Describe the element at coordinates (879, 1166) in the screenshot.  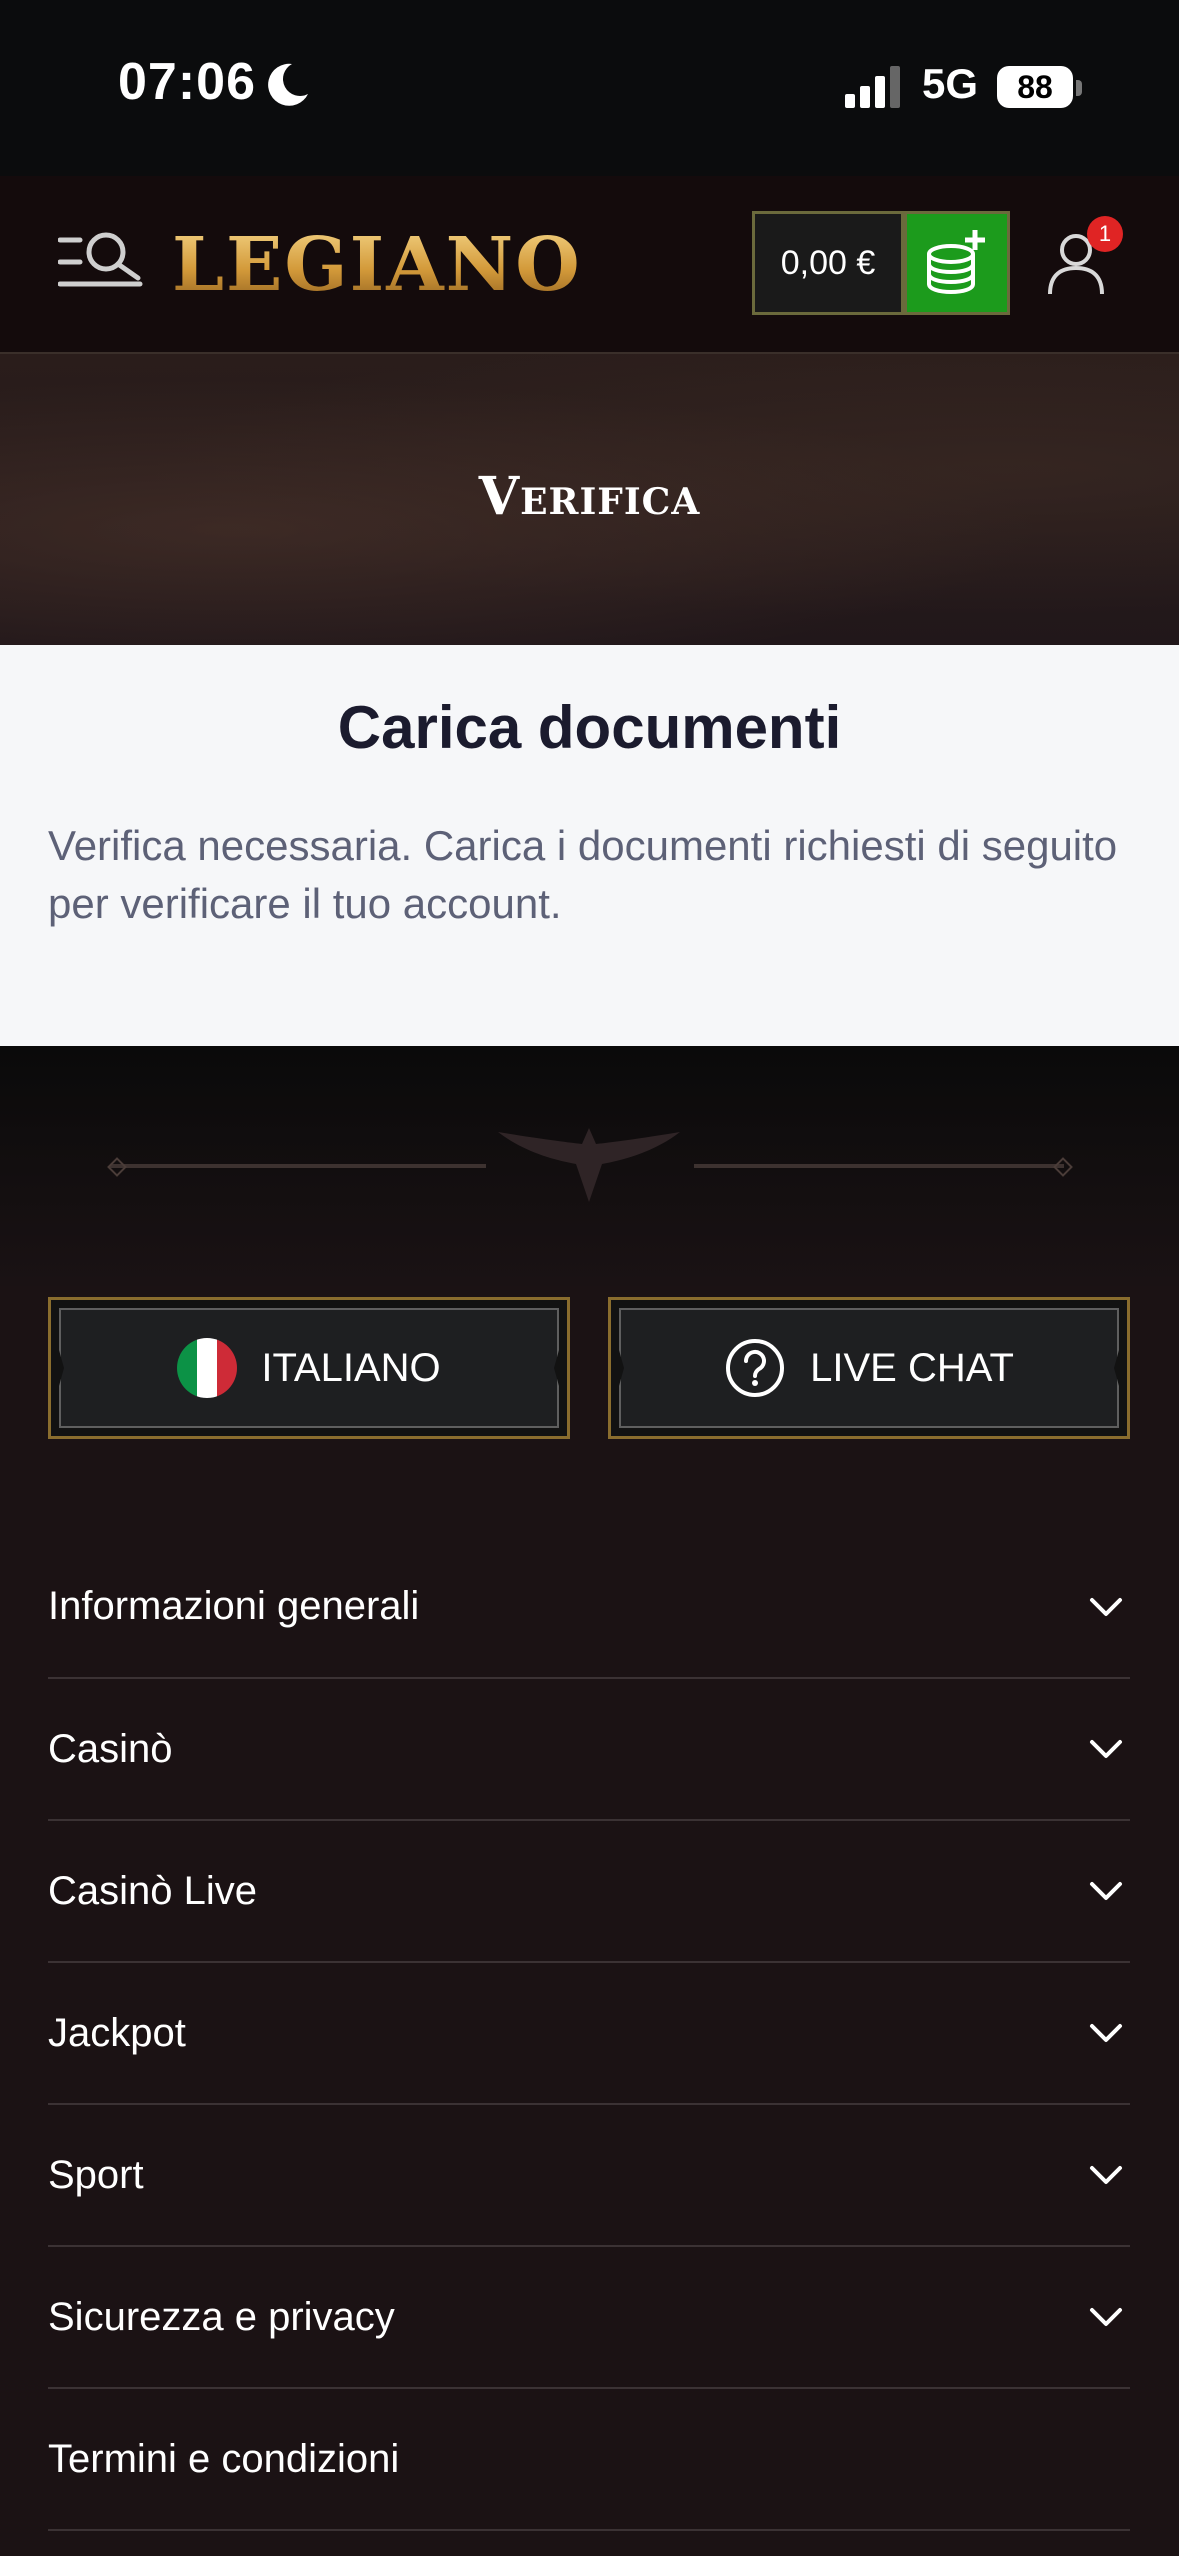
I see `ornament-divider-right` at that location.